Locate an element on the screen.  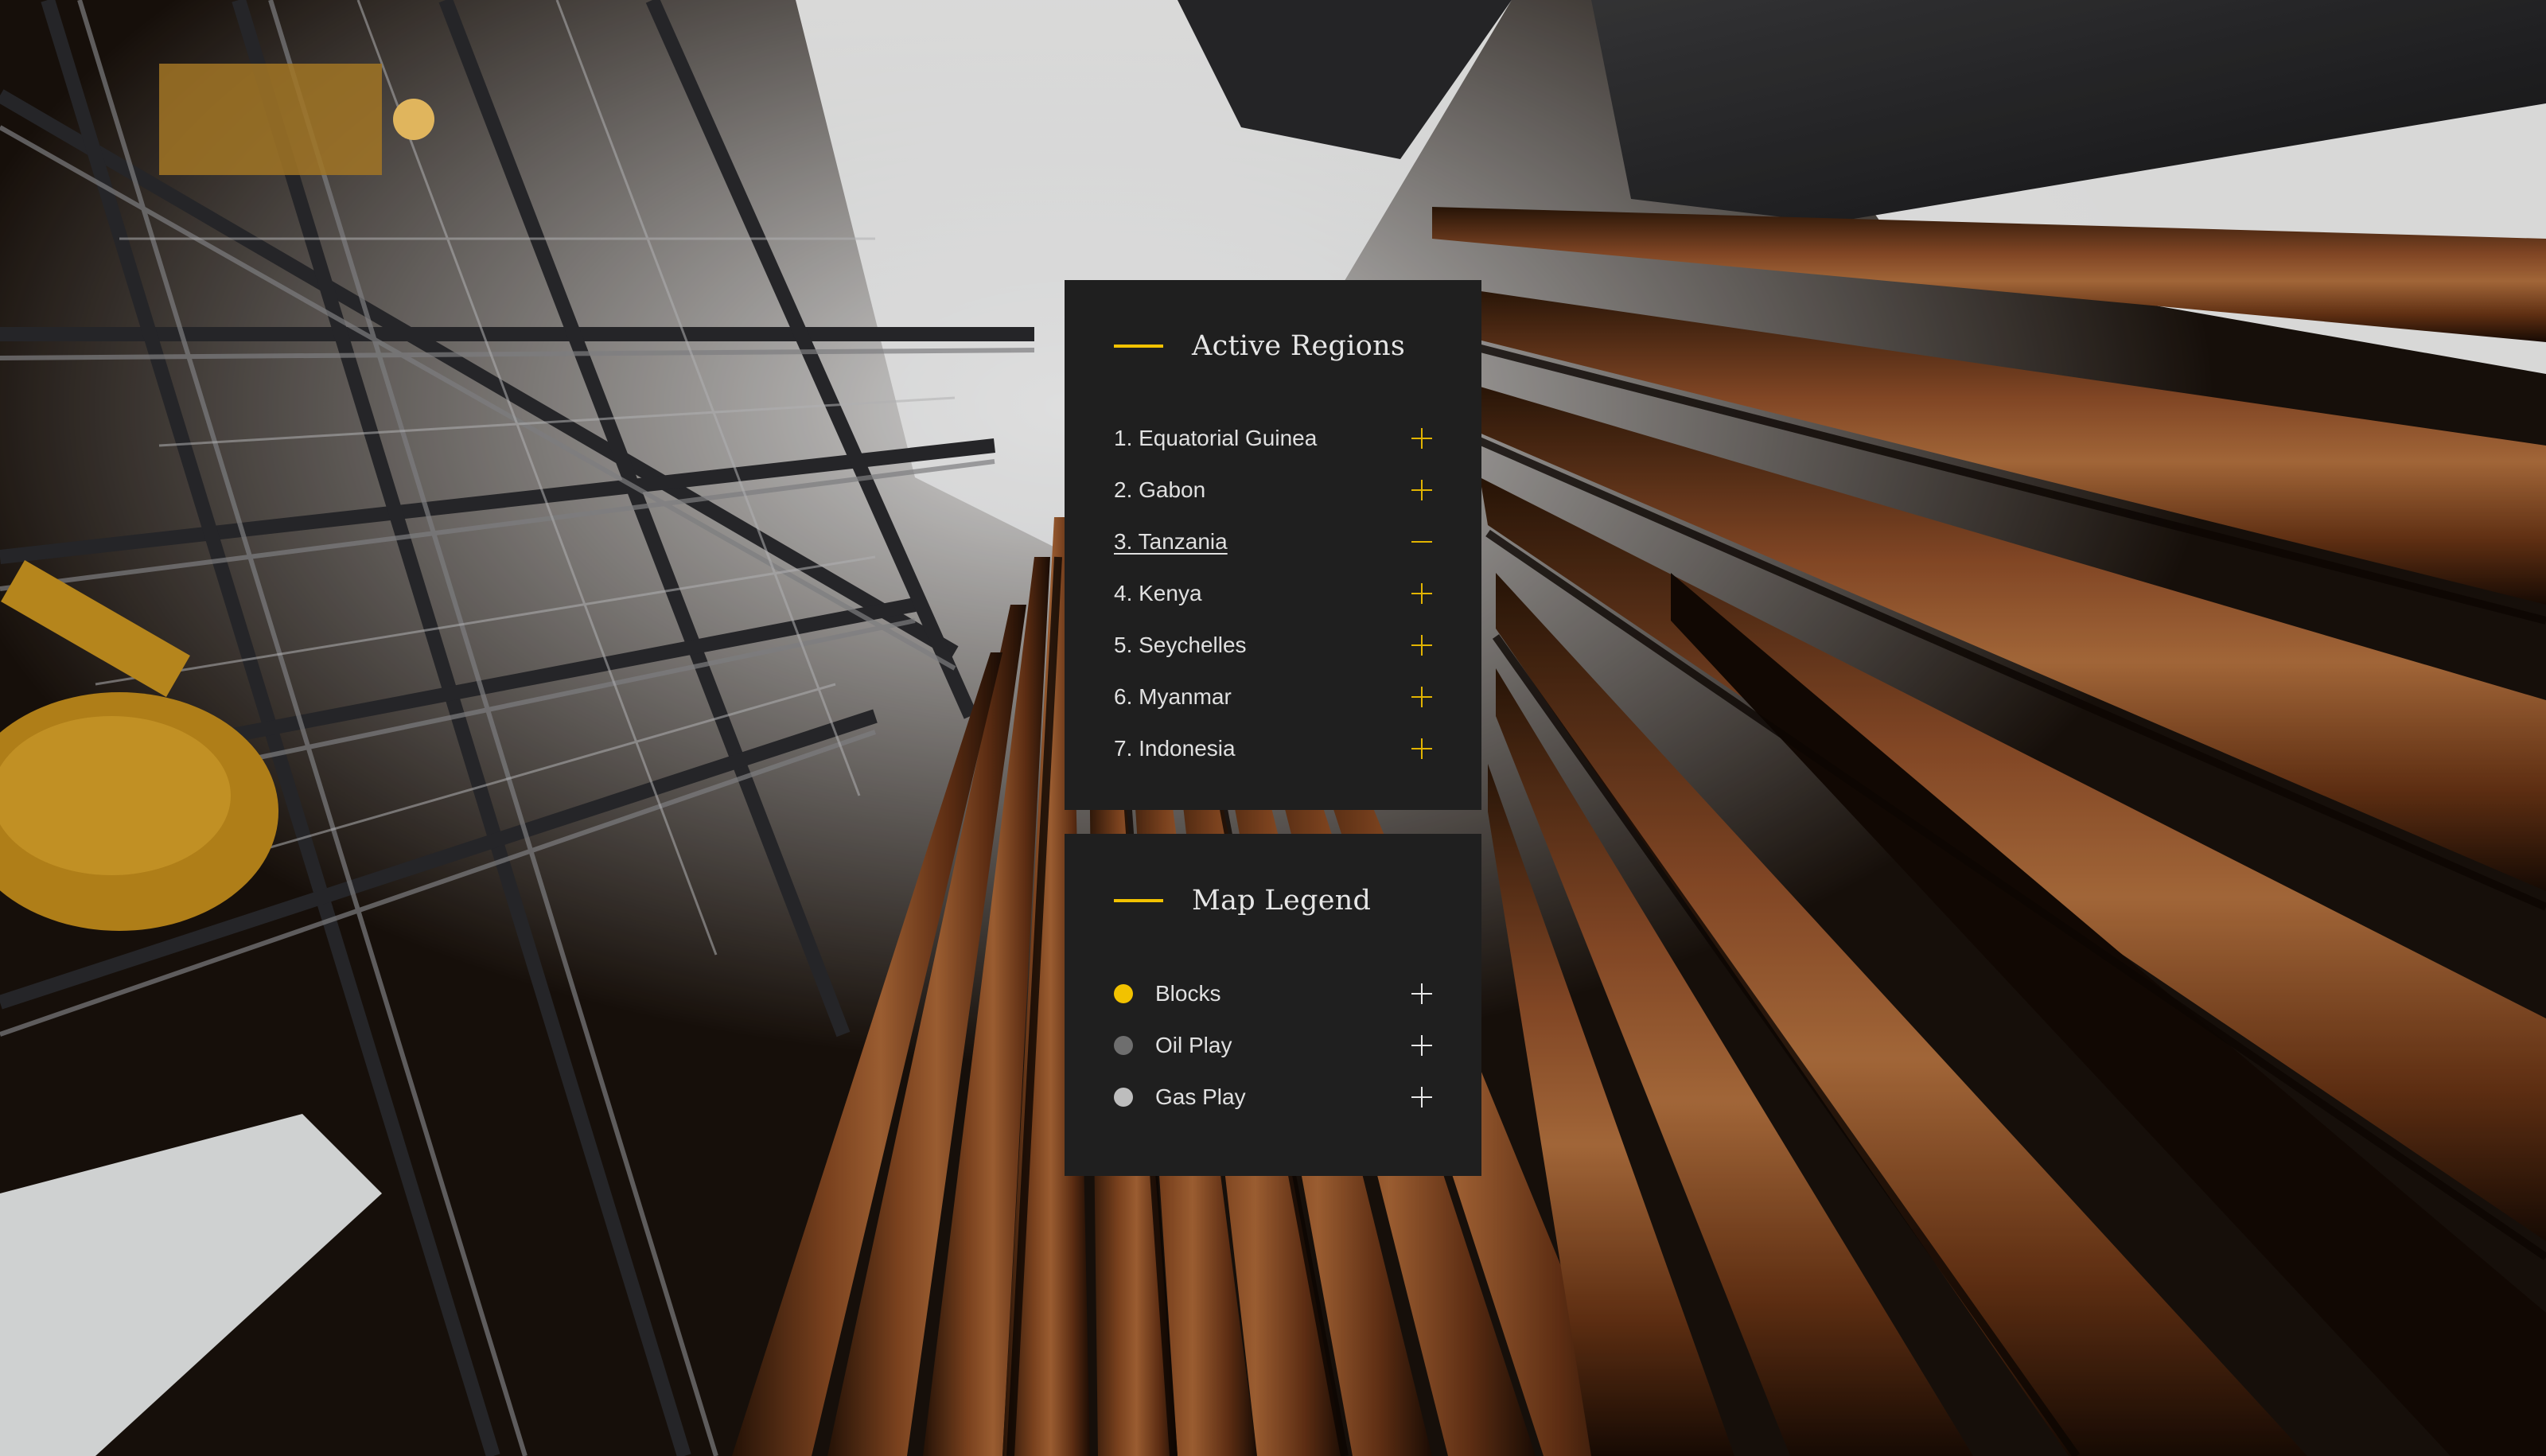
map-legend-panel: Map Legend Blocks Oil Play Gas Play is located at coordinates (1273, 1005).